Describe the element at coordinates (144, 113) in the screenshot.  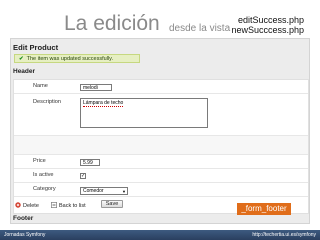
I see `description-textarea: Lámpara de techo` at that location.